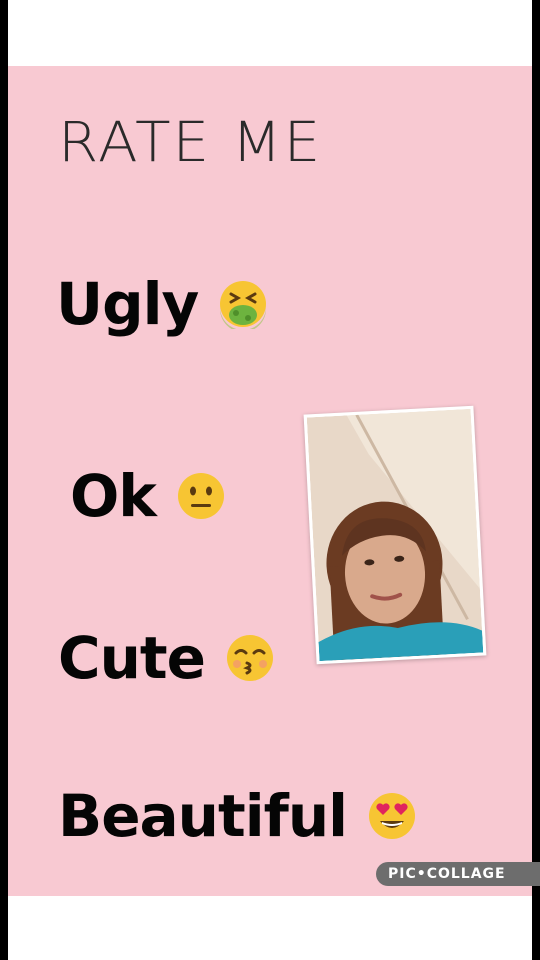 Image resolution: width=540 pixels, height=960 pixels. What do you see at coordinates (201, 496) in the screenshot?
I see `neutral-face-icon` at bounding box center [201, 496].